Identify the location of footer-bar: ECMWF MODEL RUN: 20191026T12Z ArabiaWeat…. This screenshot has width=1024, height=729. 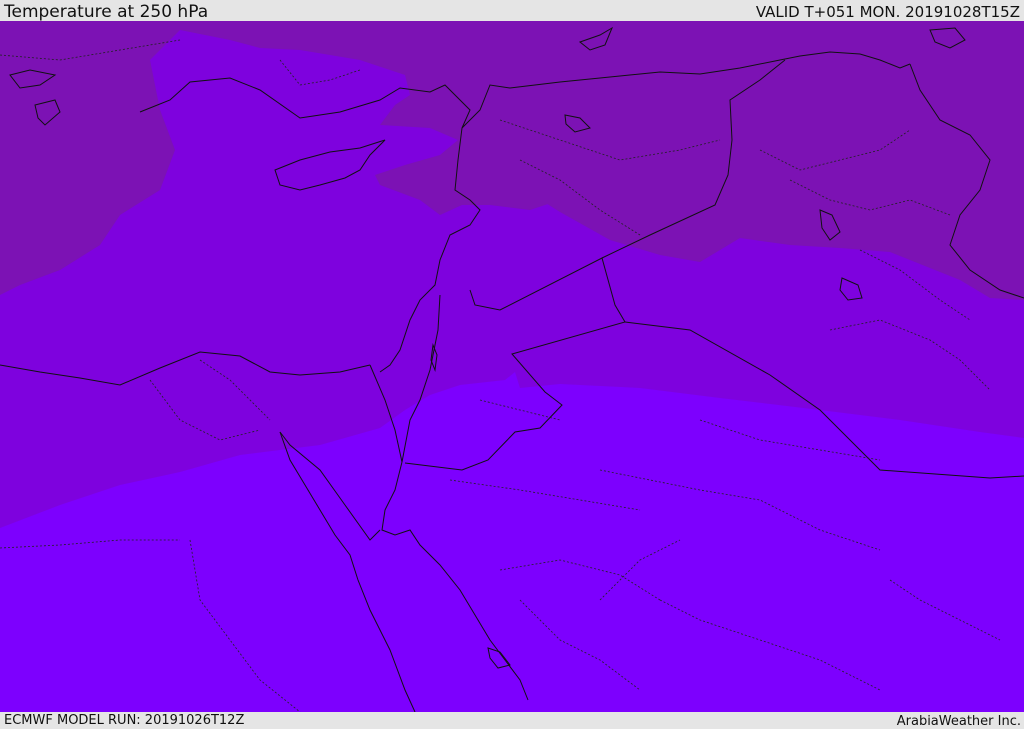
(512, 720).